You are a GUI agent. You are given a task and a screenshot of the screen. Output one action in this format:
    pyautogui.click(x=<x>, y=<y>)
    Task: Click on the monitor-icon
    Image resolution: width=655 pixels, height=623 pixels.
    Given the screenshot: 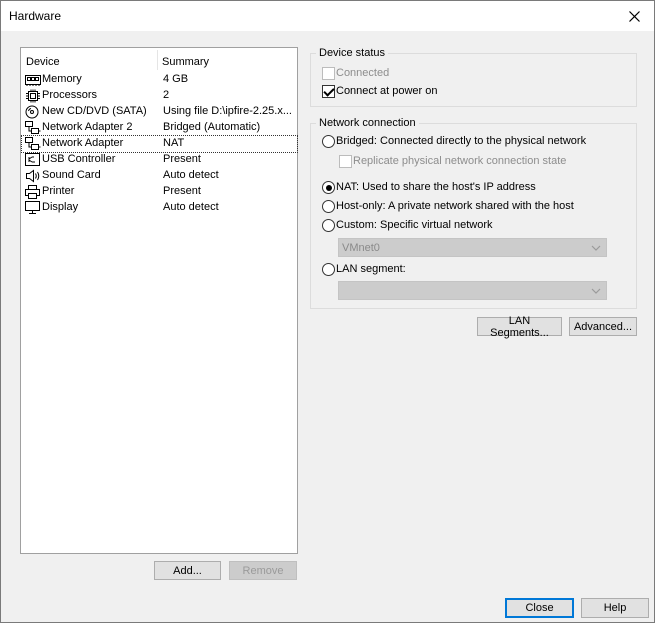 What is the action you would take?
    pyautogui.click(x=32, y=207)
    